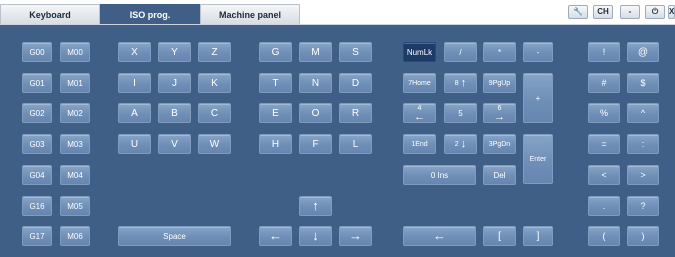  I want to click on key-9-pgup: 9PgUp, so click(499, 83).